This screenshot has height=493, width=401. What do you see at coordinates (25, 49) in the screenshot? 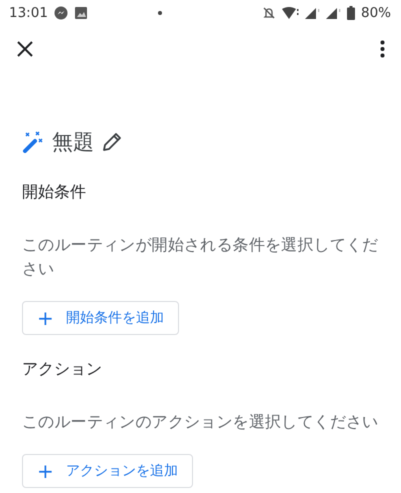
I see `close-icon` at bounding box center [25, 49].